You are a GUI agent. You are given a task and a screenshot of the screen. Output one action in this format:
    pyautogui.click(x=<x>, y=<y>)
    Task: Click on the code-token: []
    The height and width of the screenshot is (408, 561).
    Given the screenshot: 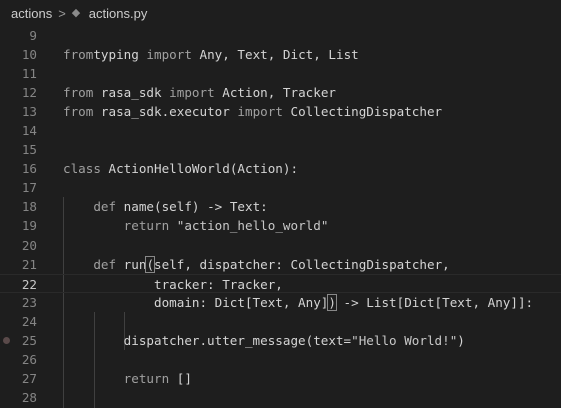 What is the action you would take?
    pyautogui.click(x=180, y=378)
    